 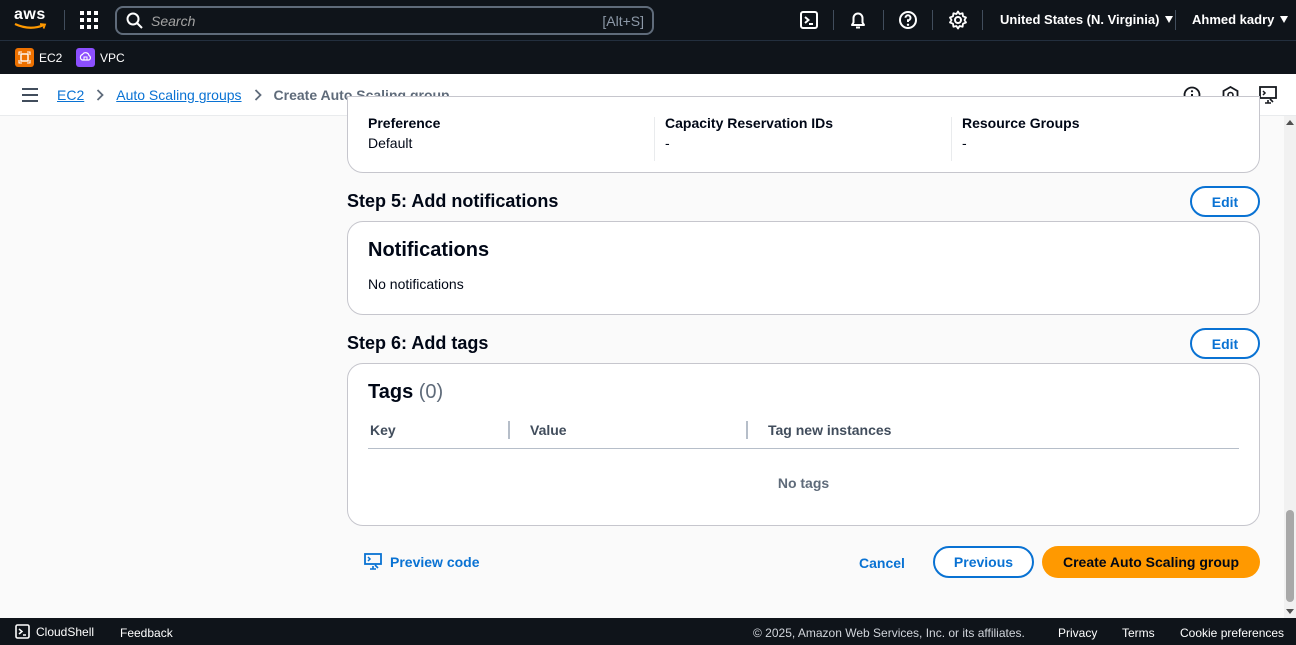 What do you see at coordinates (89, 20) in the screenshot?
I see `services-grid-icon` at bounding box center [89, 20].